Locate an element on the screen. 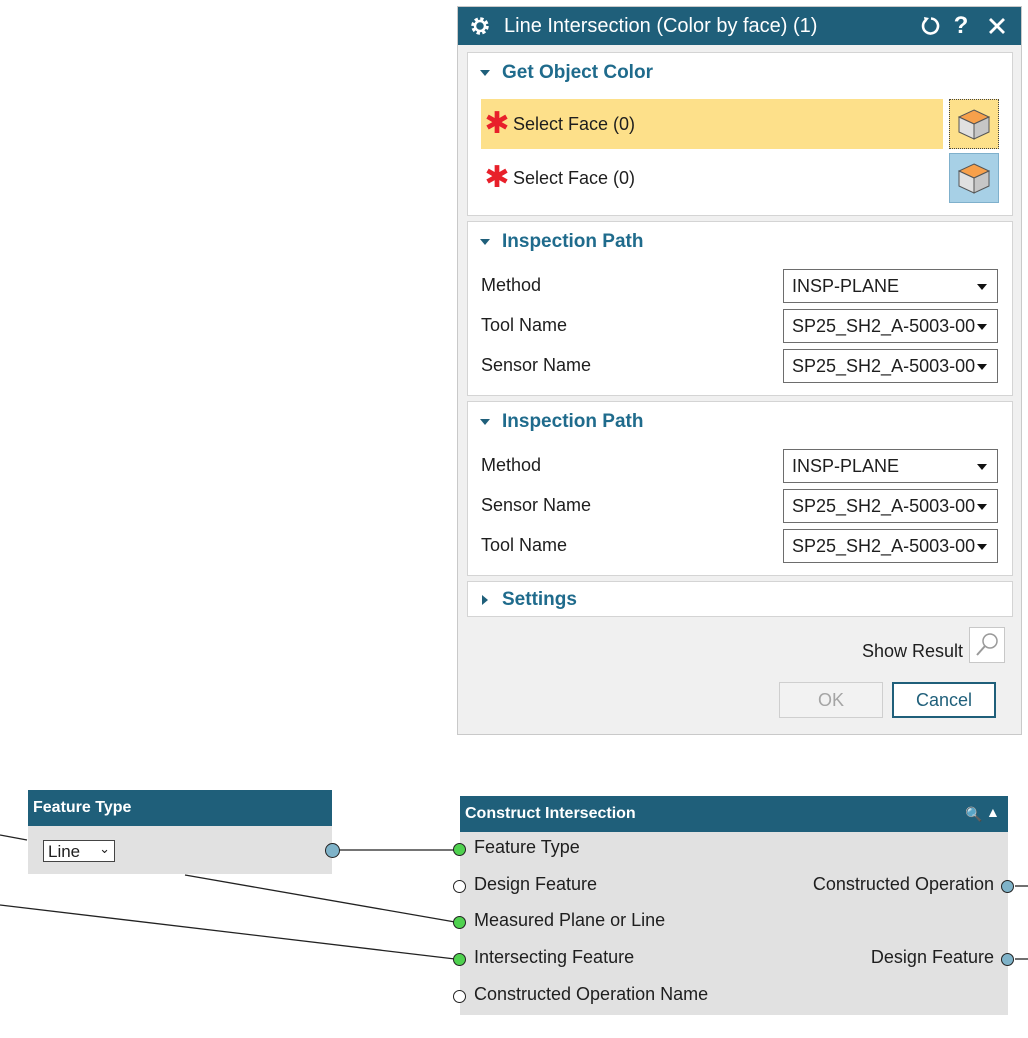 The image size is (1028, 1038). select-value: Line is located at coordinates (64, 851).